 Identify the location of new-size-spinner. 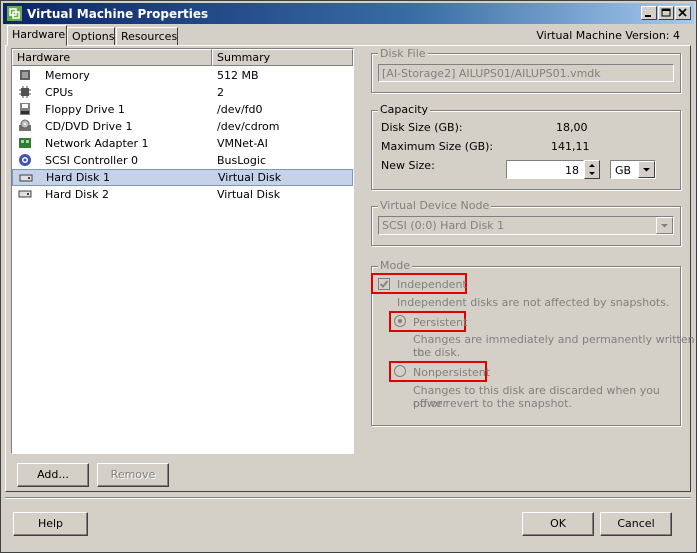
(592, 169).